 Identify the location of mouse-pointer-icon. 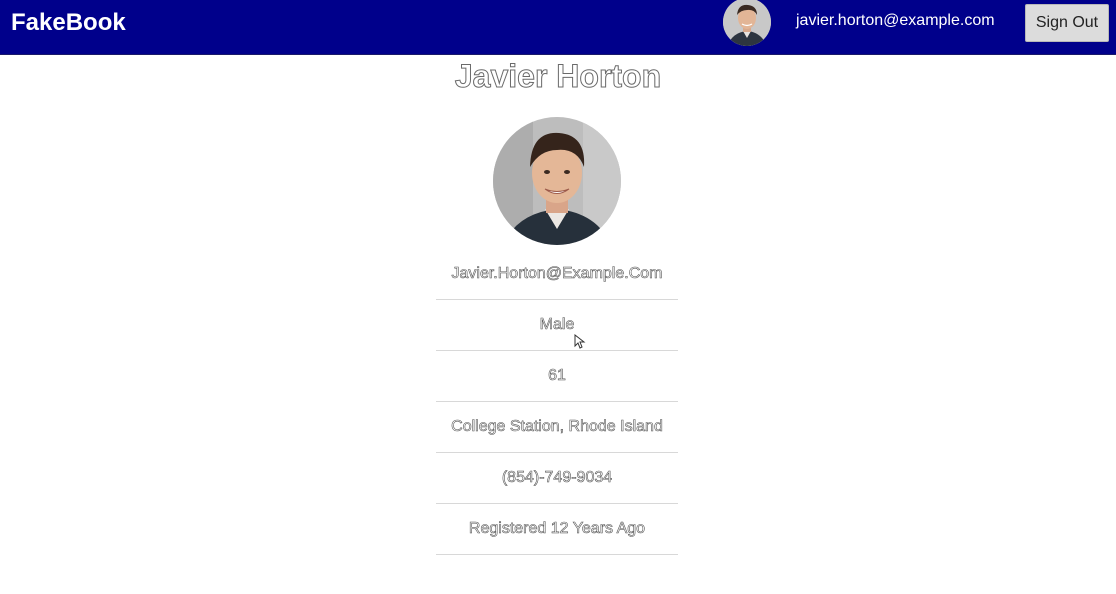
(580, 341).